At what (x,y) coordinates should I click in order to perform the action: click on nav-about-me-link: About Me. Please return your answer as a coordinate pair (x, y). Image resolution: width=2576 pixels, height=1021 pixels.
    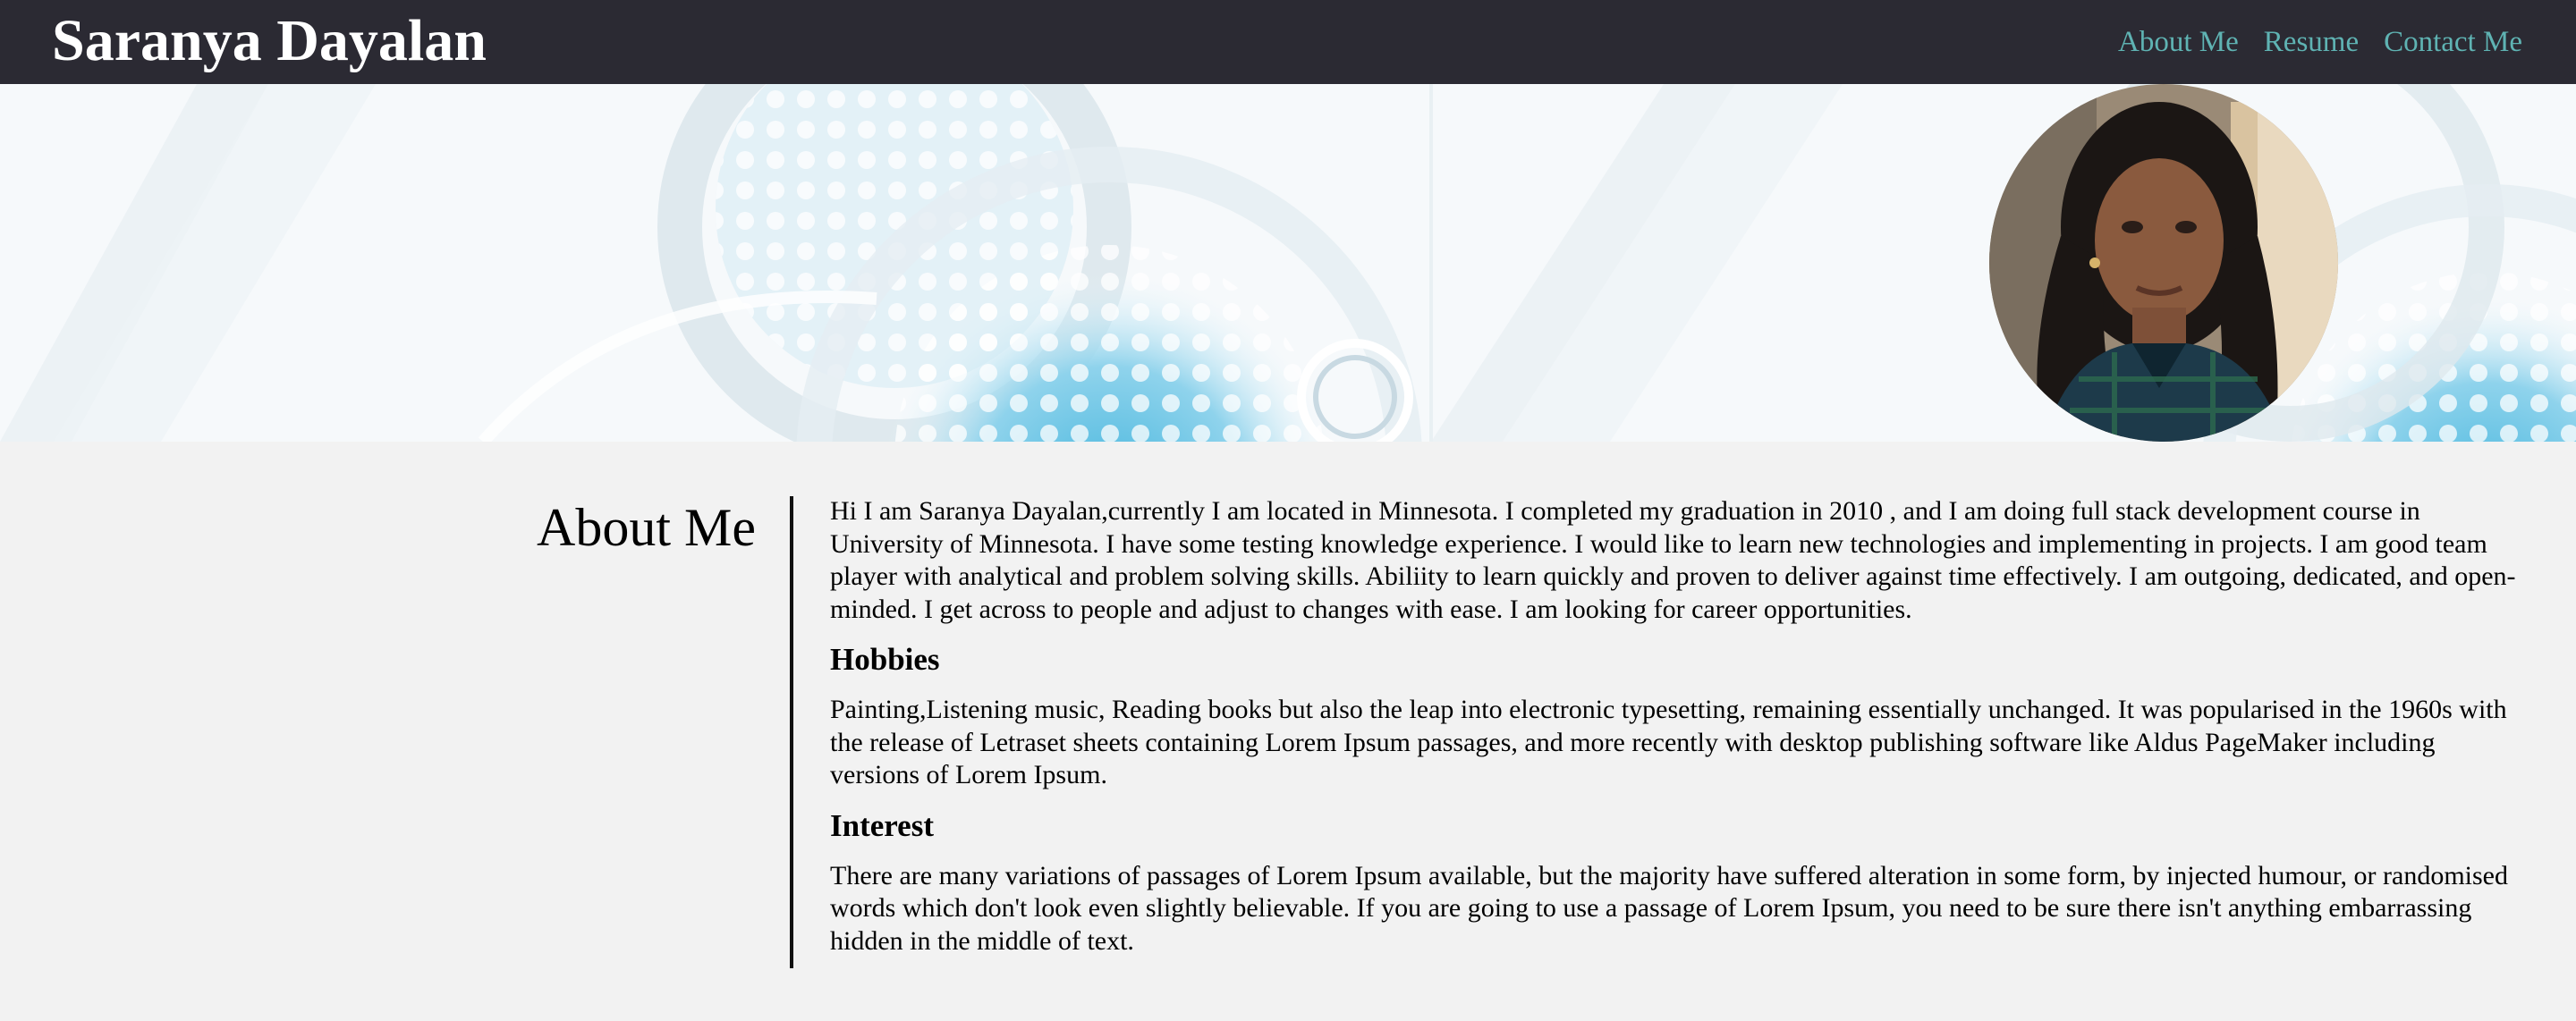
    Looking at the image, I should click on (2178, 42).